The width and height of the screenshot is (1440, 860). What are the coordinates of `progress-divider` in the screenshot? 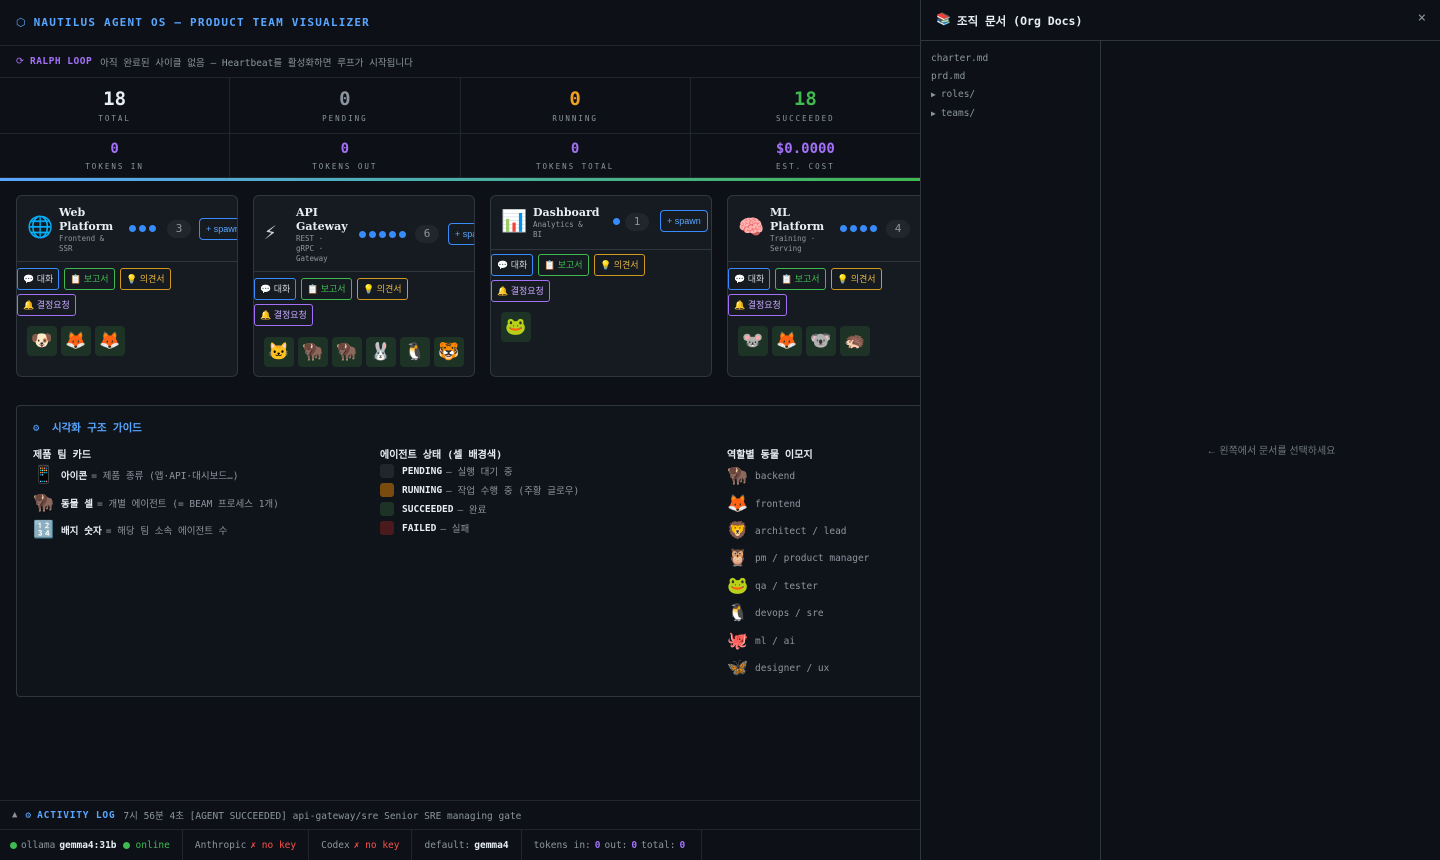 It's located at (460, 179).